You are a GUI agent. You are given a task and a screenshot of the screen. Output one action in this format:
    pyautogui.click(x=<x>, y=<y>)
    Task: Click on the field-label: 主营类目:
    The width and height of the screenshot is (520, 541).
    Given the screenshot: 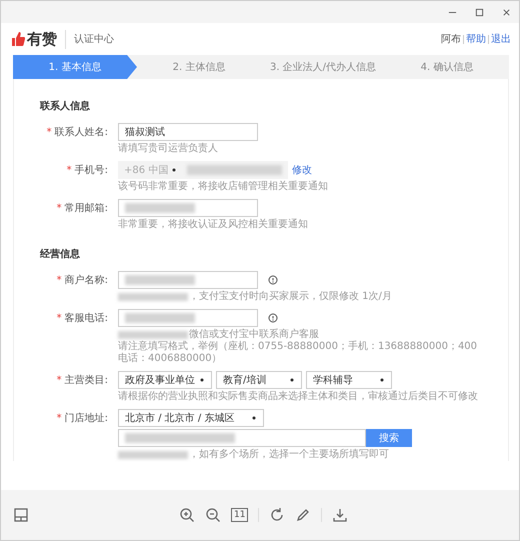 What is the action you would take?
    pyautogui.click(x=86, y=380)
    